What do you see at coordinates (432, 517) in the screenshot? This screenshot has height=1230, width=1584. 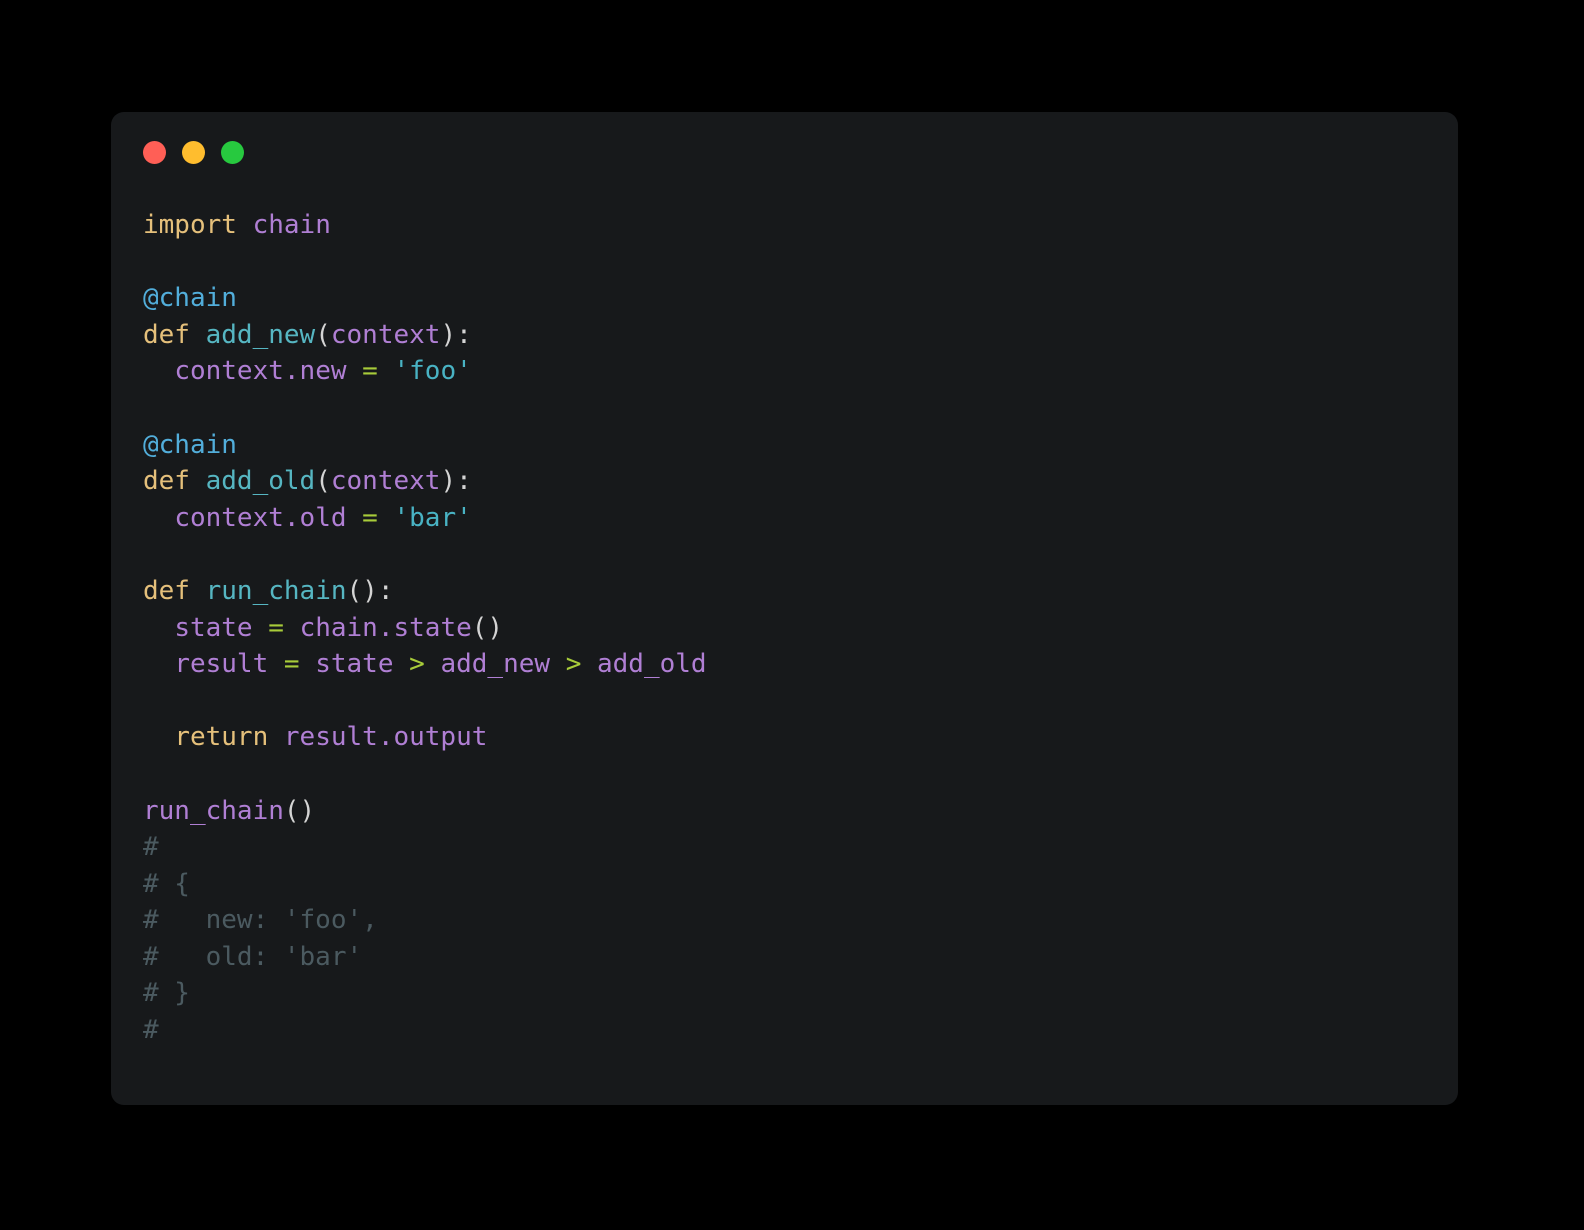 I see `code-token: 'bar'` at bounding box center [432, 517].